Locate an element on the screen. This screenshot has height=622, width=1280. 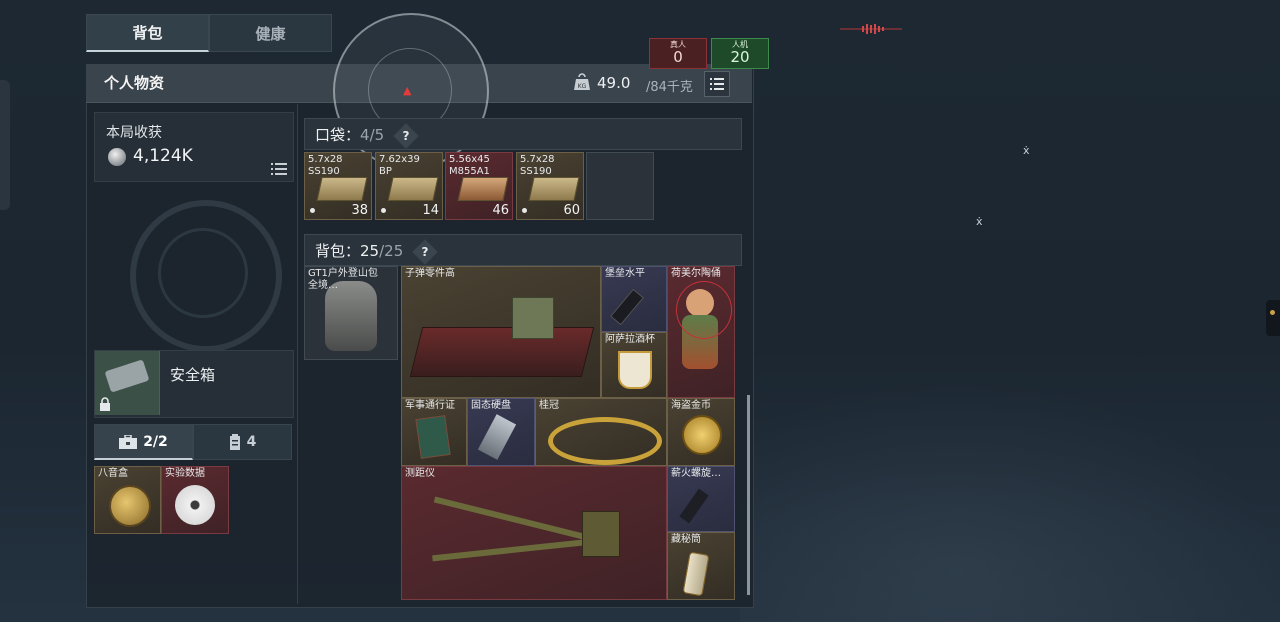
bot-value: 20 is located at coordinates (740, 57).